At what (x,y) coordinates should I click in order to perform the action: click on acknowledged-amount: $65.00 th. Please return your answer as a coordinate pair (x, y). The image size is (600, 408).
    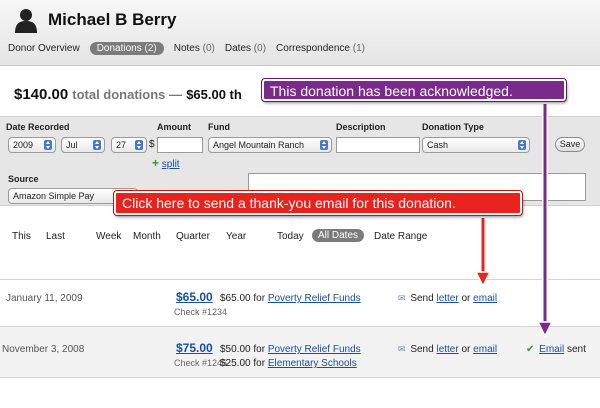
    Looking at the image, I should click on (214, 94).